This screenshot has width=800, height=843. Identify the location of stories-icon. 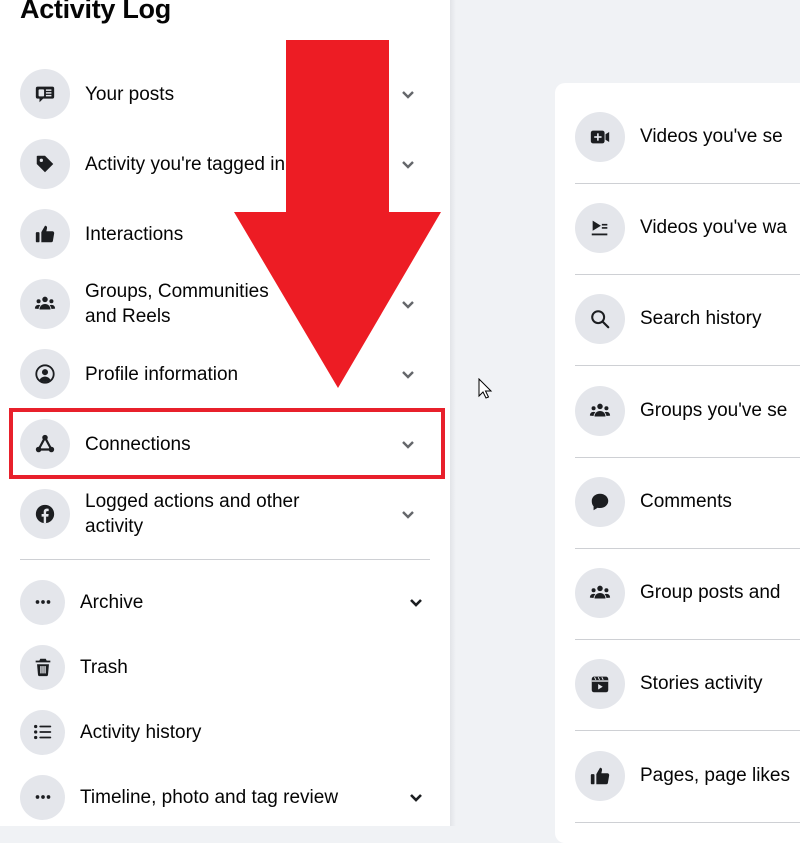
(600, 684).